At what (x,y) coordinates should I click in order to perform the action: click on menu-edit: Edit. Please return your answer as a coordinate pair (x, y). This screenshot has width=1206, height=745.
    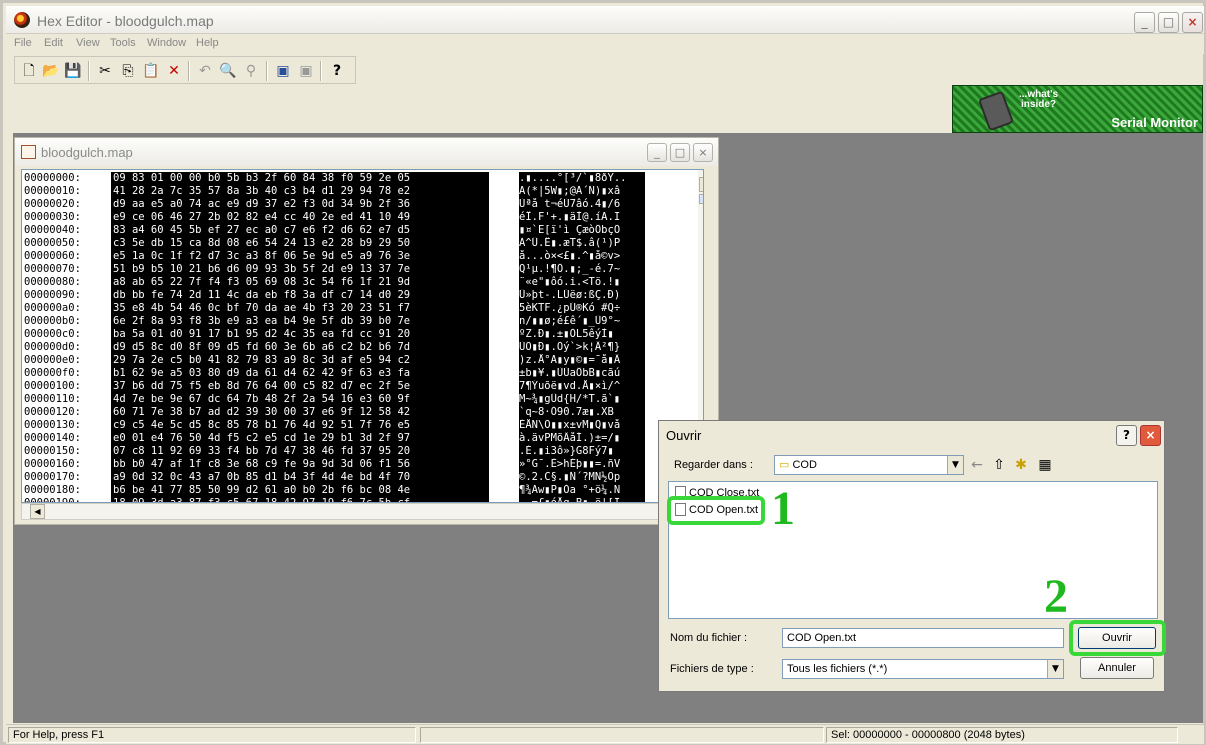
    Looking at the image, I should click on (53, 43).